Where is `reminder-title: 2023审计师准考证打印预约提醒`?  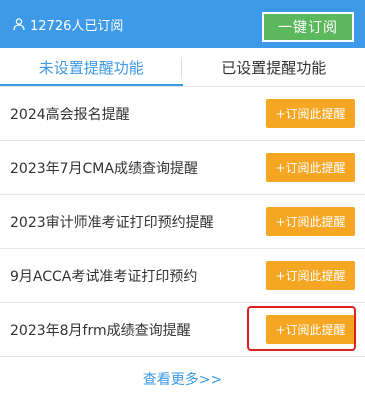
reminder-title: 2023审计师准考证打印预约提醒 is located at coordinates (112, 222).